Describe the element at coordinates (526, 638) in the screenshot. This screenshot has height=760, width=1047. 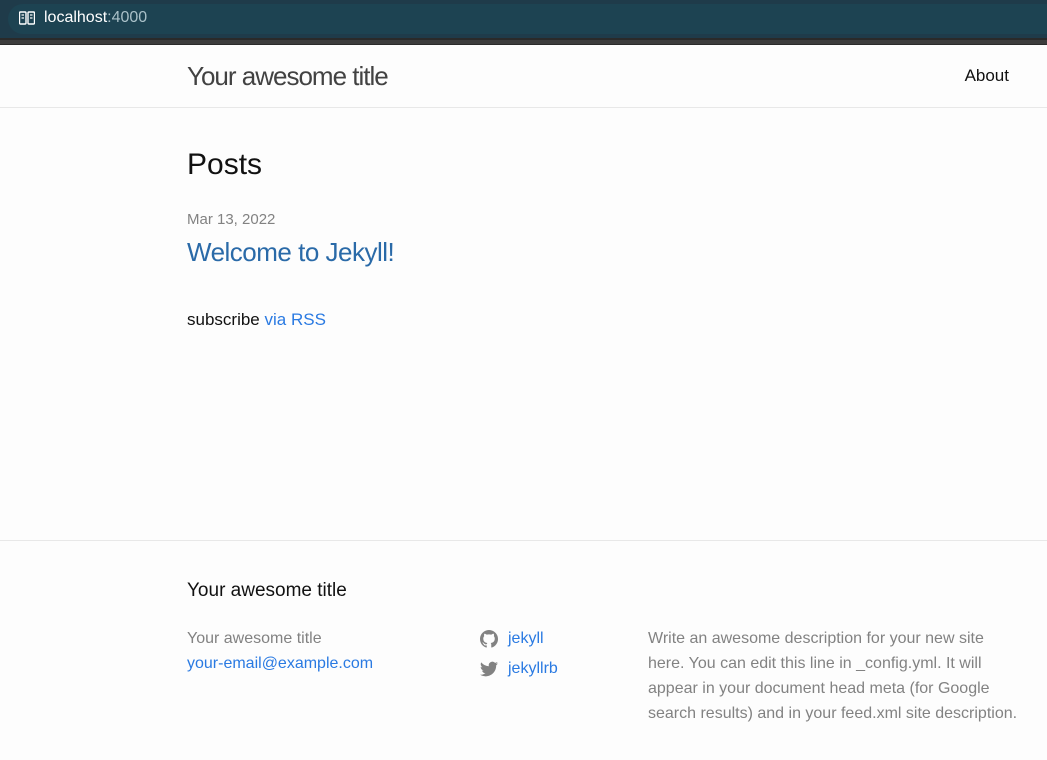
I see `github-link: jekyll` at that location.